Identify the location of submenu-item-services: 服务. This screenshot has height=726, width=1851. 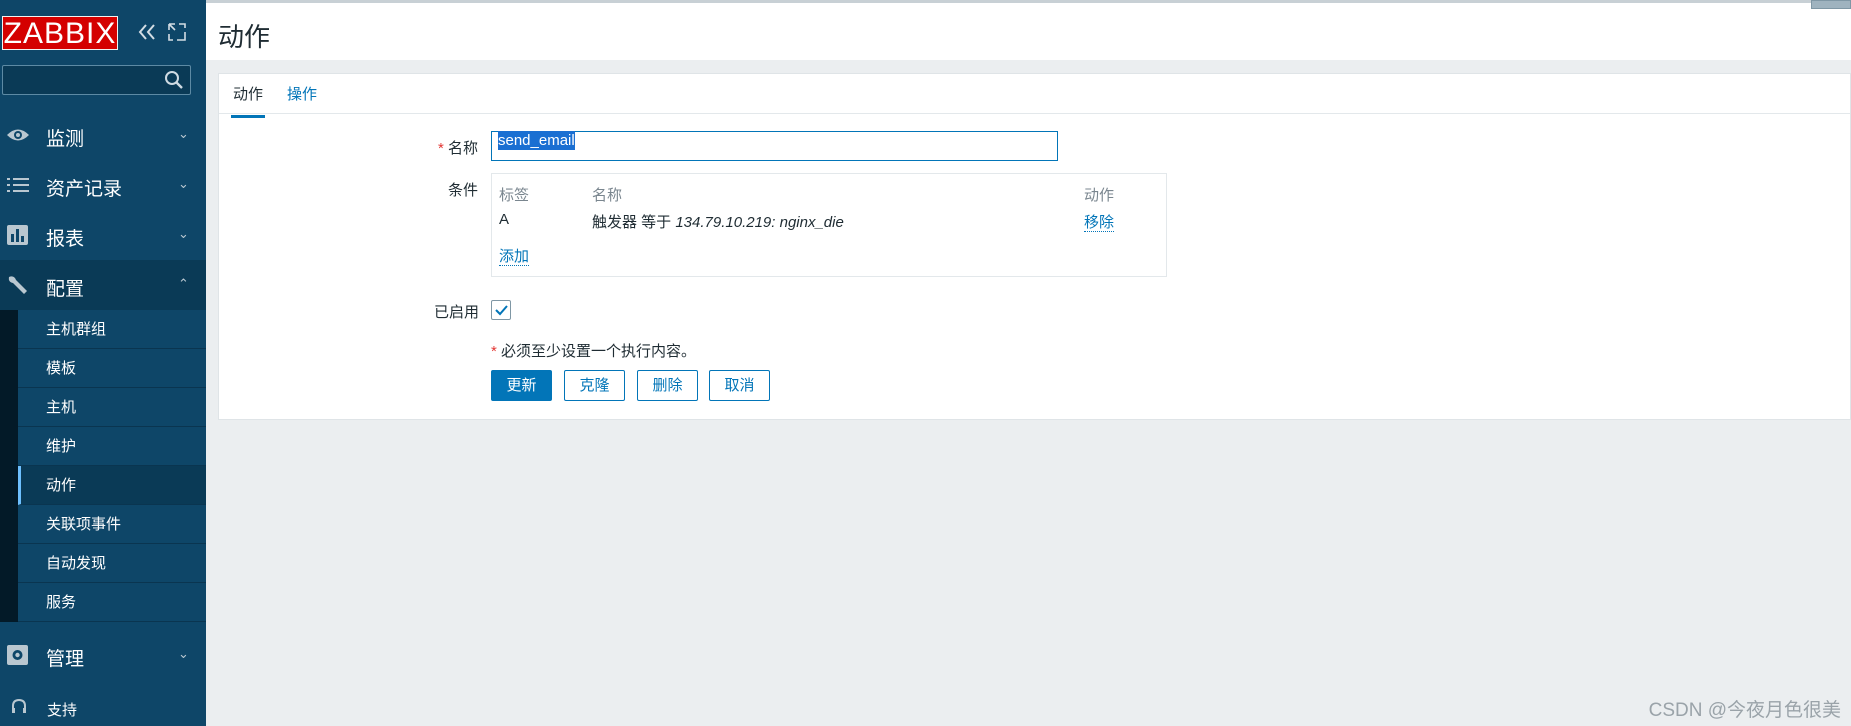
(112, 602).